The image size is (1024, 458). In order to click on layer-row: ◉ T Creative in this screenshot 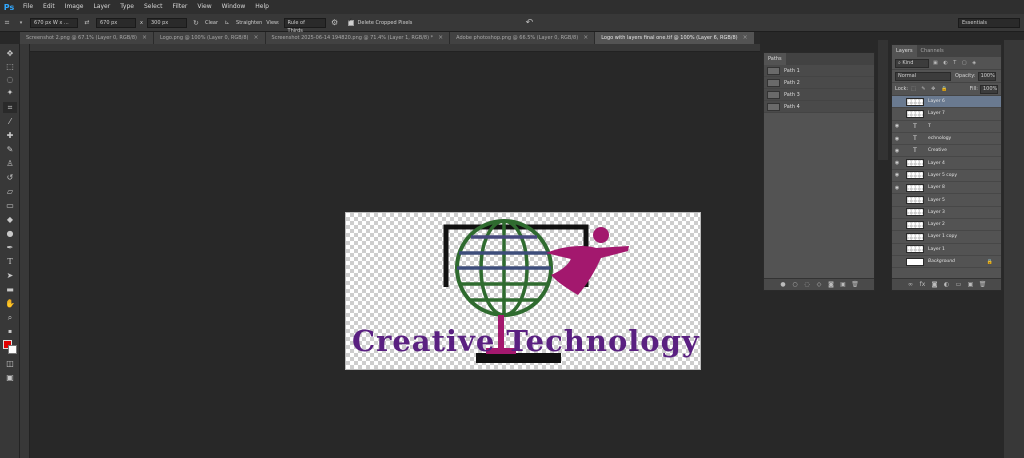, I will do `click(946, 151)`.